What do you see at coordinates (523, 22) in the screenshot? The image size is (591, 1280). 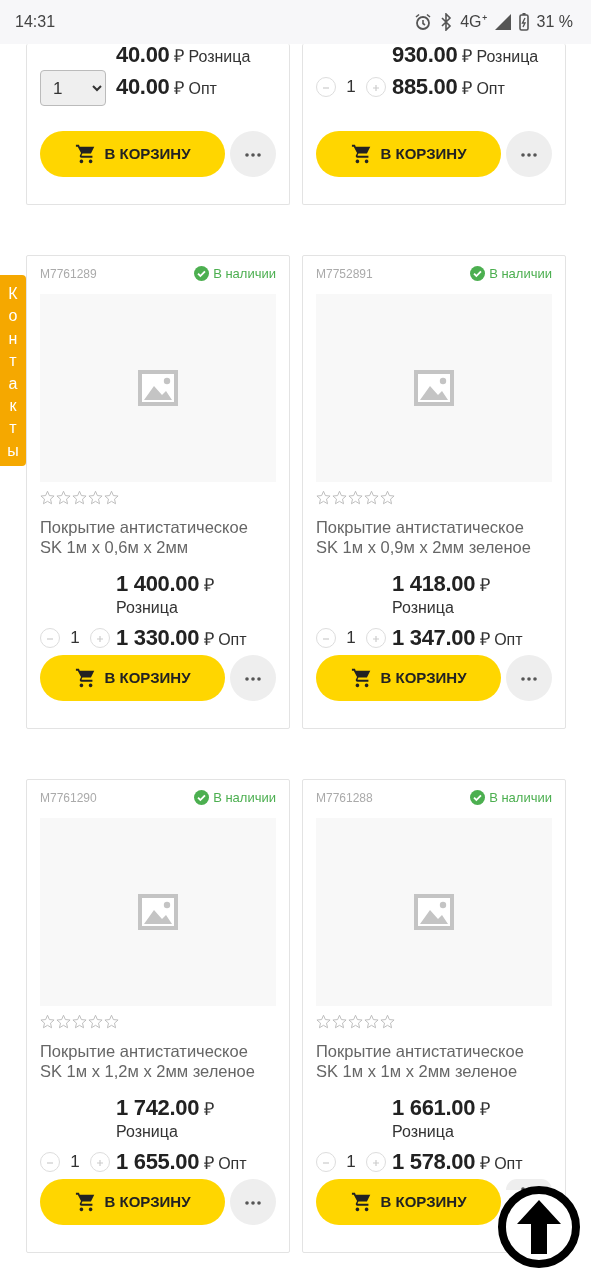 I see `battery-icon` at bounding box center [523, 22].